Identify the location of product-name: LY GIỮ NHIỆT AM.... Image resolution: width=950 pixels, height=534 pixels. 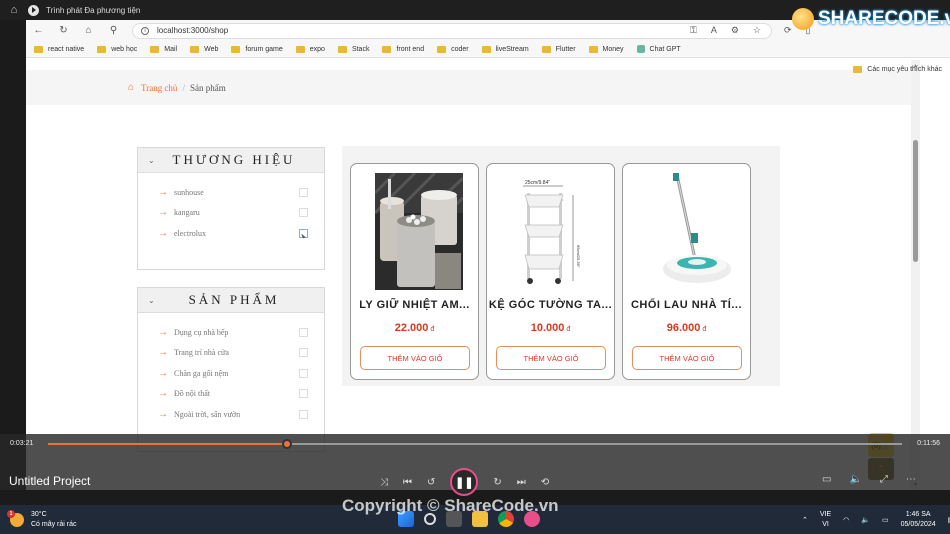
(414, 305).